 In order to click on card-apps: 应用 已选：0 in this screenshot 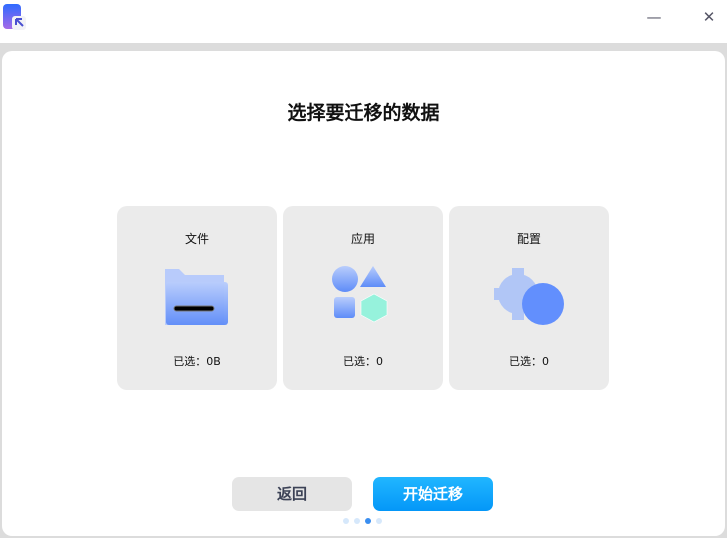, I will do `click(363, 298)`.